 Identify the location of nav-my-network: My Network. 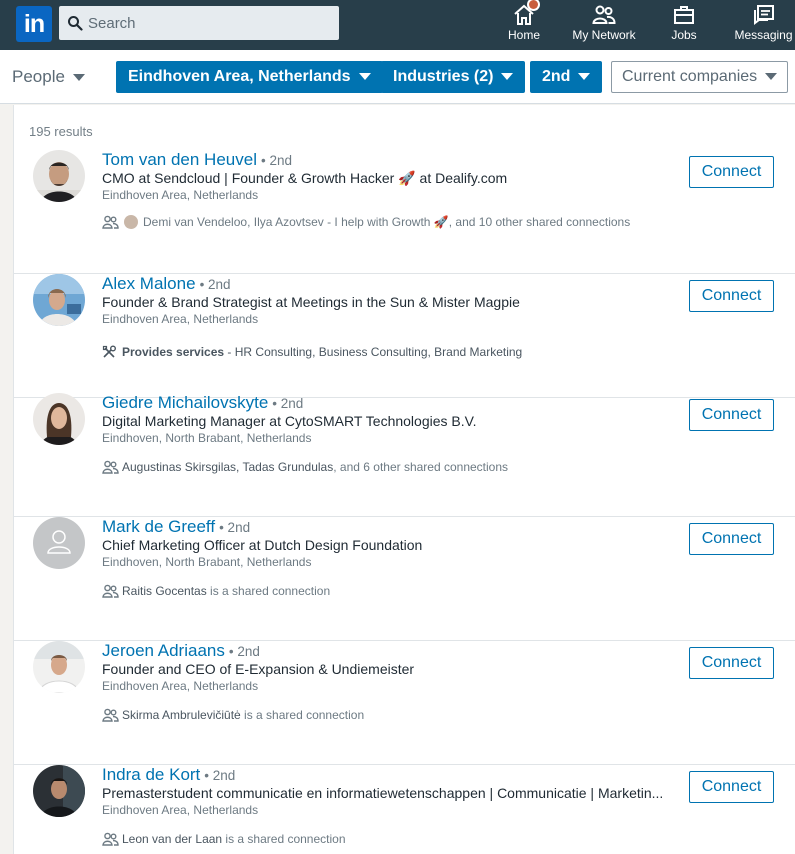
(604, 25).